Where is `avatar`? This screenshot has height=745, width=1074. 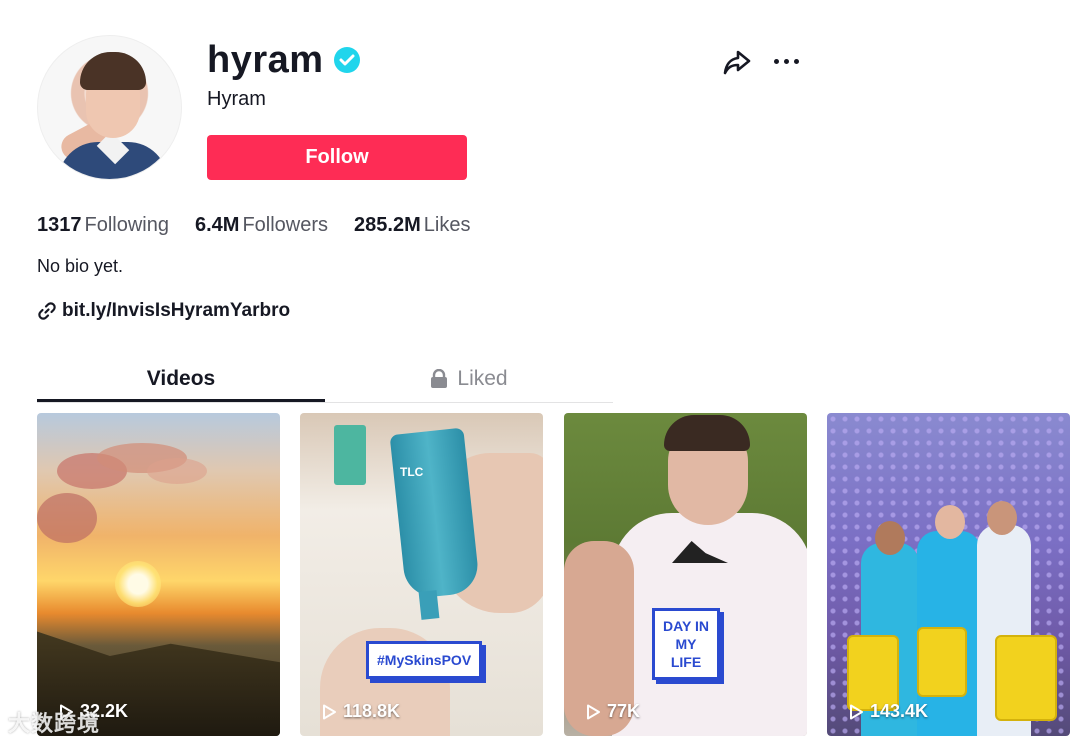
avatar is located at coordinates (109, 107).